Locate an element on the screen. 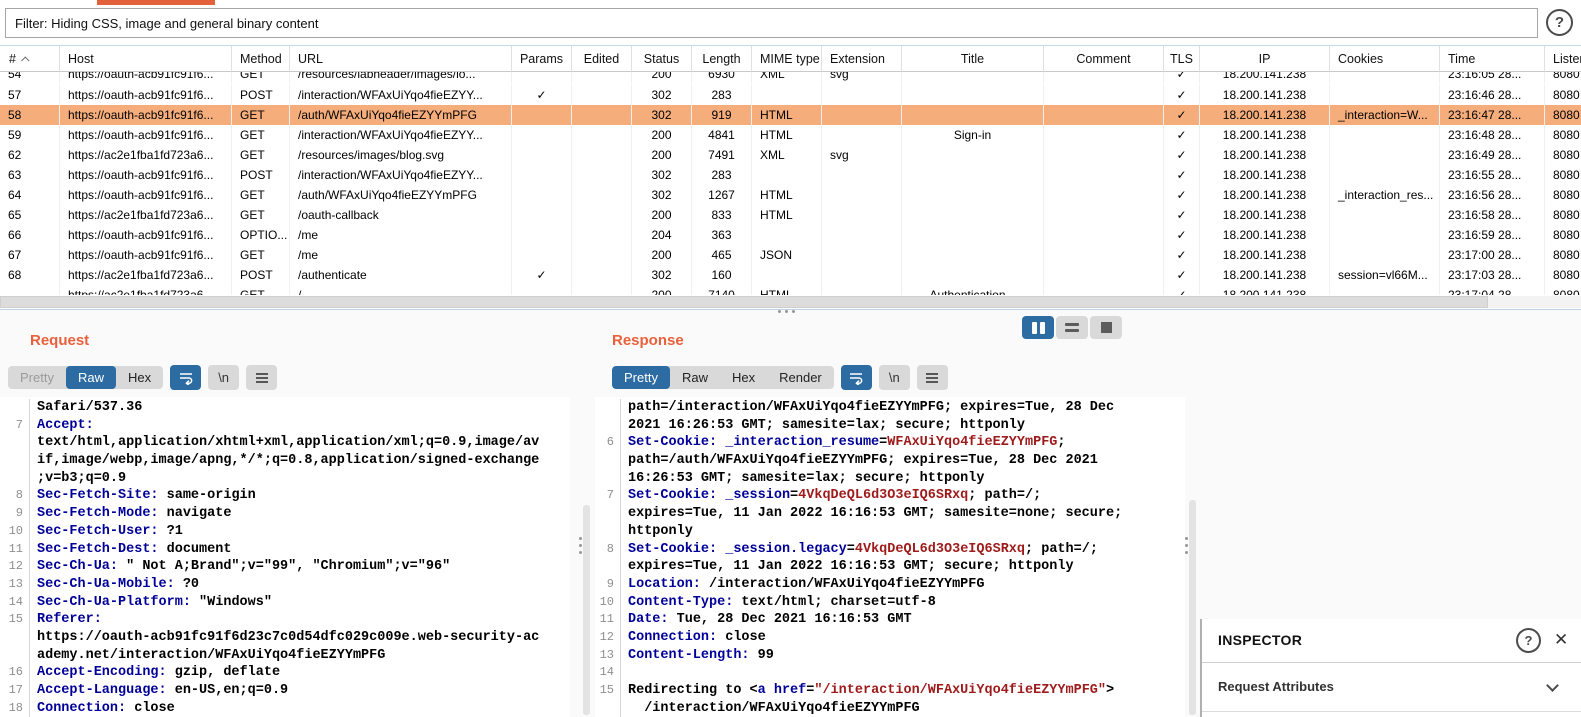 This screenshot has width=1581, height=717. column-header-method: Method is located at coordinates (261, 59).